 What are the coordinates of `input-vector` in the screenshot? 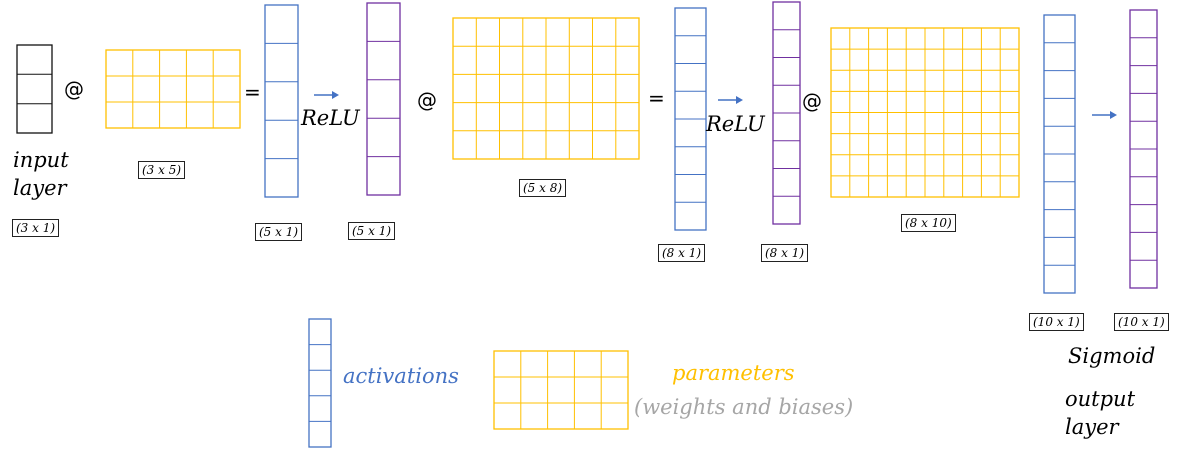 It's located at (34, 89).